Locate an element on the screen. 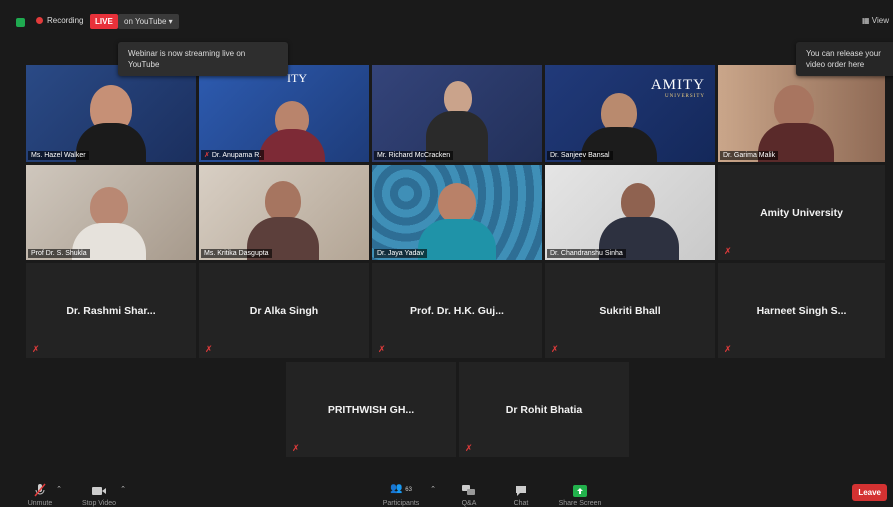  video-tile: Mr. Richard McCracken is located at coordinates (457, 113).